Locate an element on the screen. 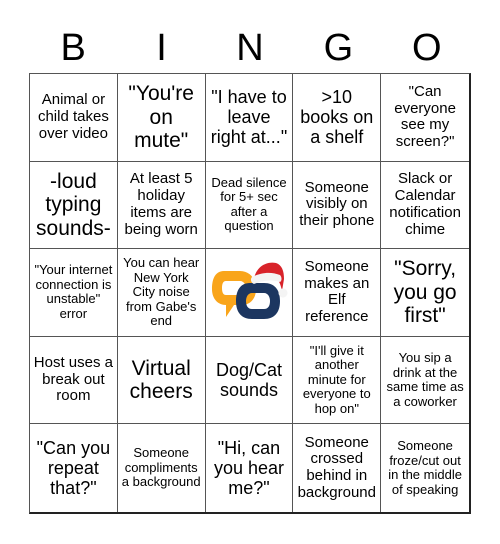 The height and width of the screenshot is (544, 500). bingo-cell: Dead silence for 5+ sec after a question is located at coordinates (249, 205).